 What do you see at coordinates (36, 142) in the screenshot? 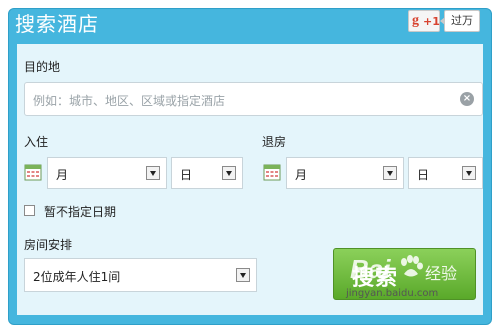
I see `checkin-label: 入住` at bounding box center [36, 142].